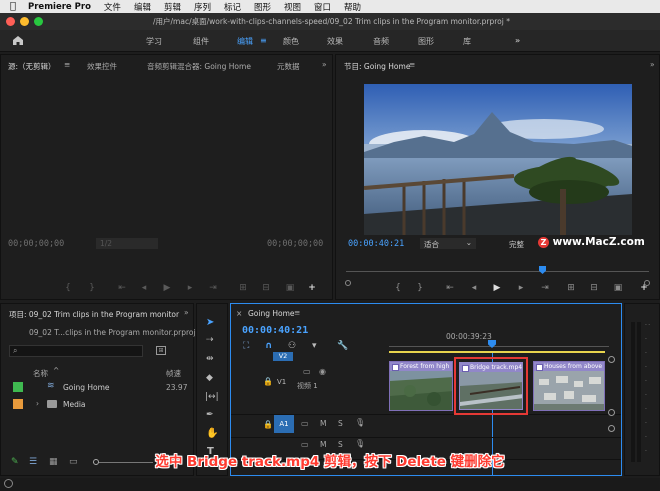 The height and width of the screenshot is (491, 660). What do you see at coordinates (652, 64) in the screenshot?
I see `program-more-icon: »` at bounding box center [652, 64].